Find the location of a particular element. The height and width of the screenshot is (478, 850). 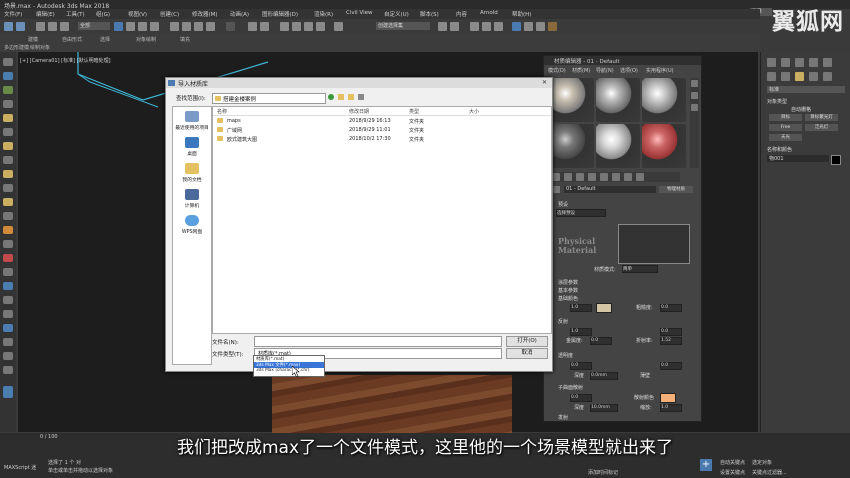

place-documents: 我的文档 is located at coordinates (192, 173).